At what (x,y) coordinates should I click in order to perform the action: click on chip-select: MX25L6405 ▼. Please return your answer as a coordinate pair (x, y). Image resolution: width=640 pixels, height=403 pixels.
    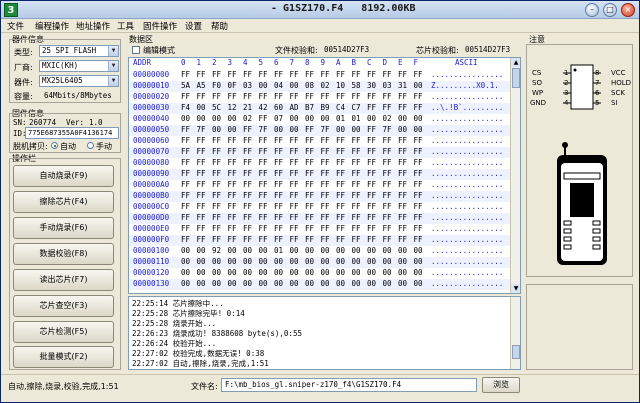
    Looking at the image, I should click on (79, 81).